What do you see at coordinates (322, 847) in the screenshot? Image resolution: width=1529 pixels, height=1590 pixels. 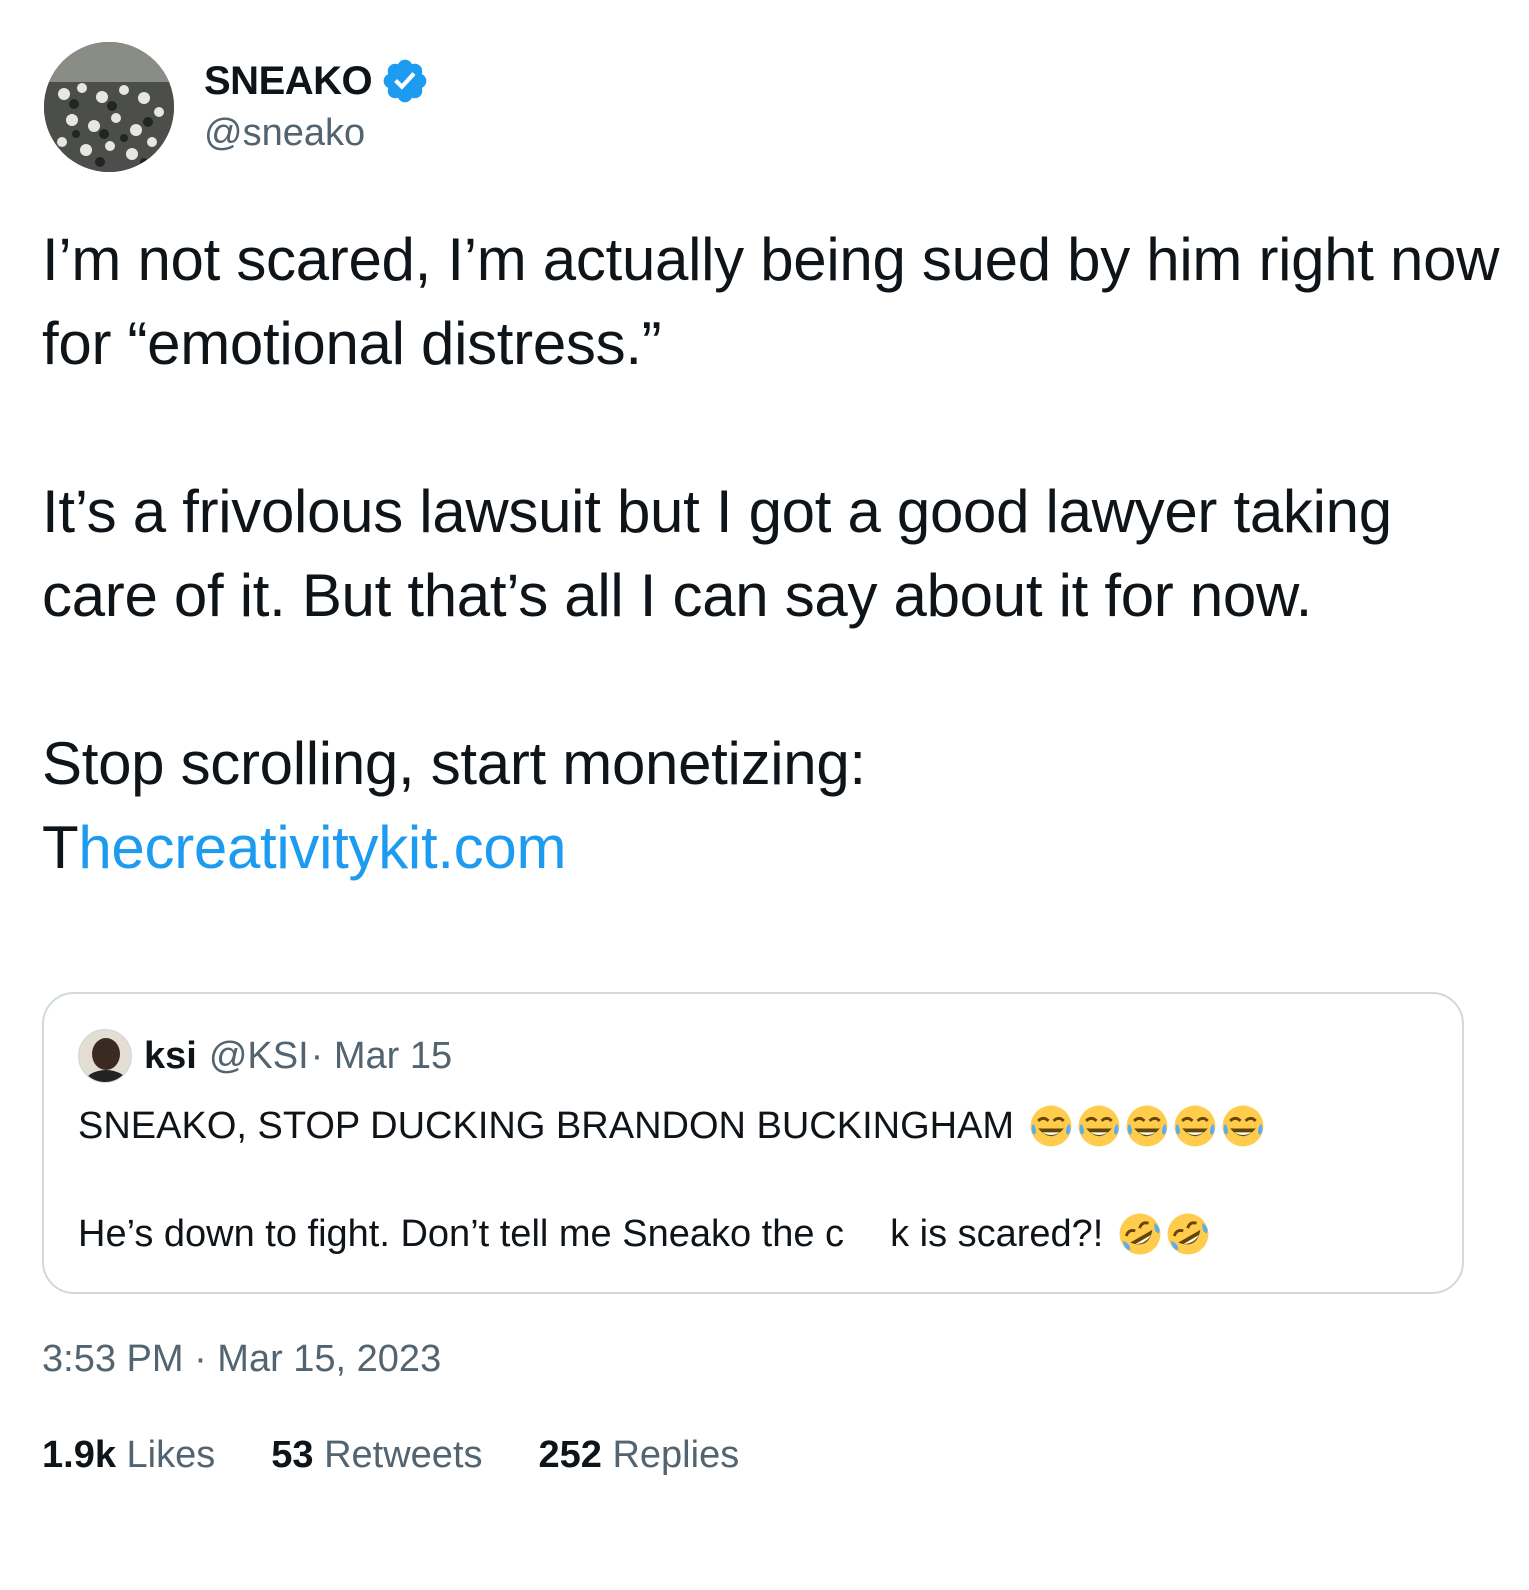 I see `creativitykit-link: hecreativitykit.com` at bounding box center [322, 847].